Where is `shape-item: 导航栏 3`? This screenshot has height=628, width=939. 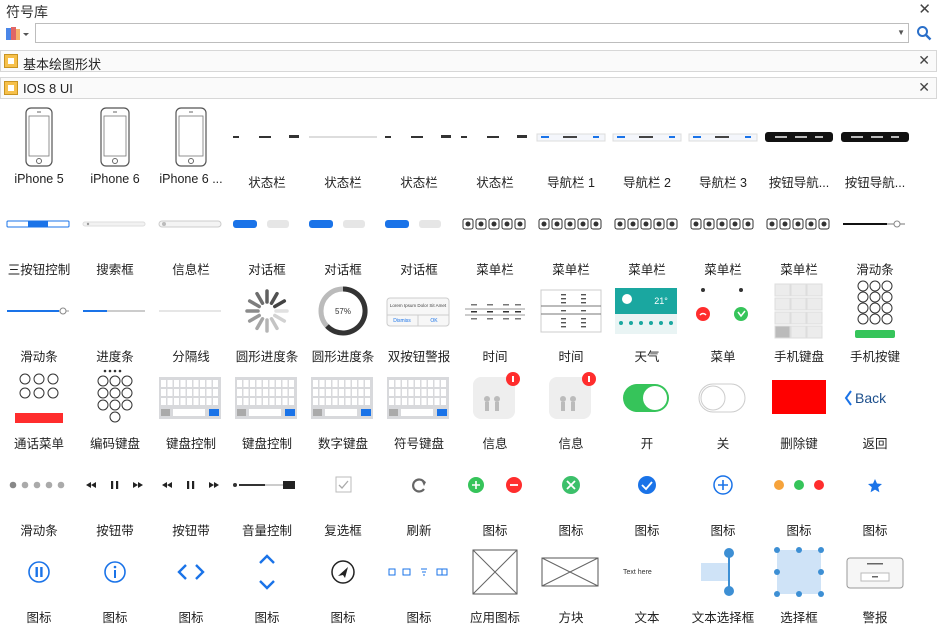
shape-item: 导航栏 3 is located at coordinates (723, 146).